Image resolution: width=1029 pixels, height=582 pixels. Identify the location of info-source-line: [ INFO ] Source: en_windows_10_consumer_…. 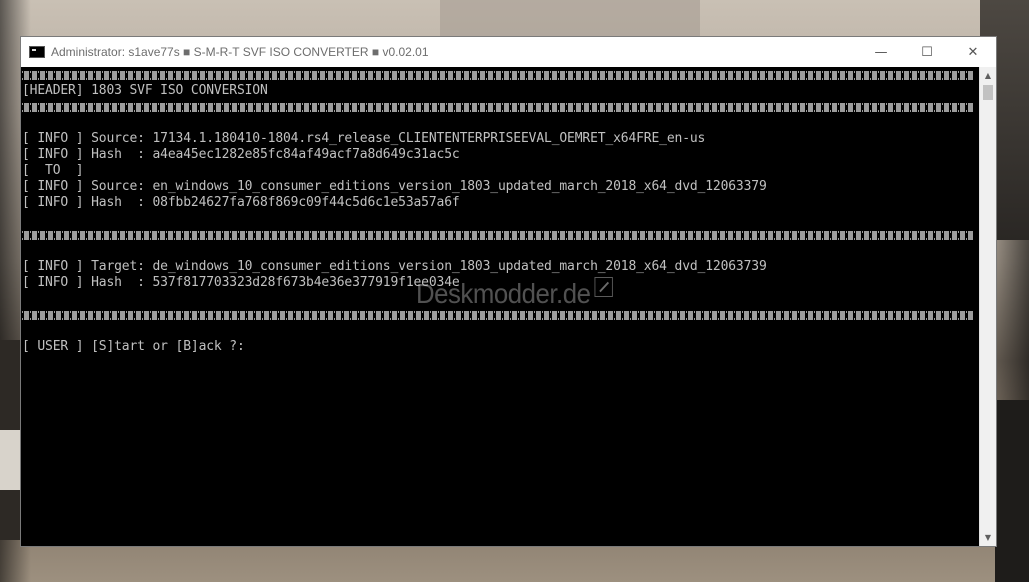
(394, 186).